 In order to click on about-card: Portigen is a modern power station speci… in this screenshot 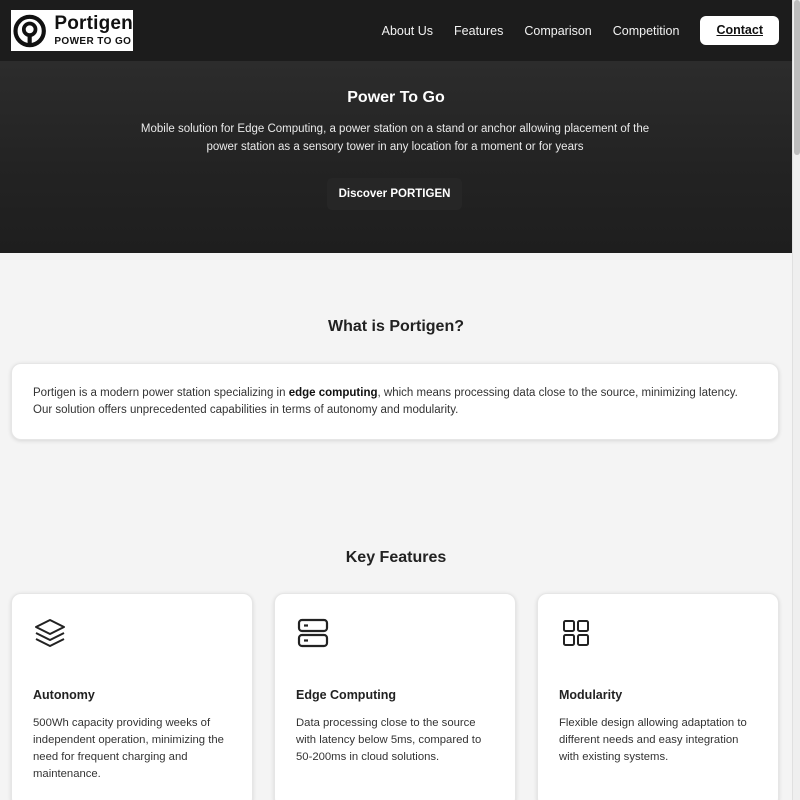, I will do `click(395, 401)`.